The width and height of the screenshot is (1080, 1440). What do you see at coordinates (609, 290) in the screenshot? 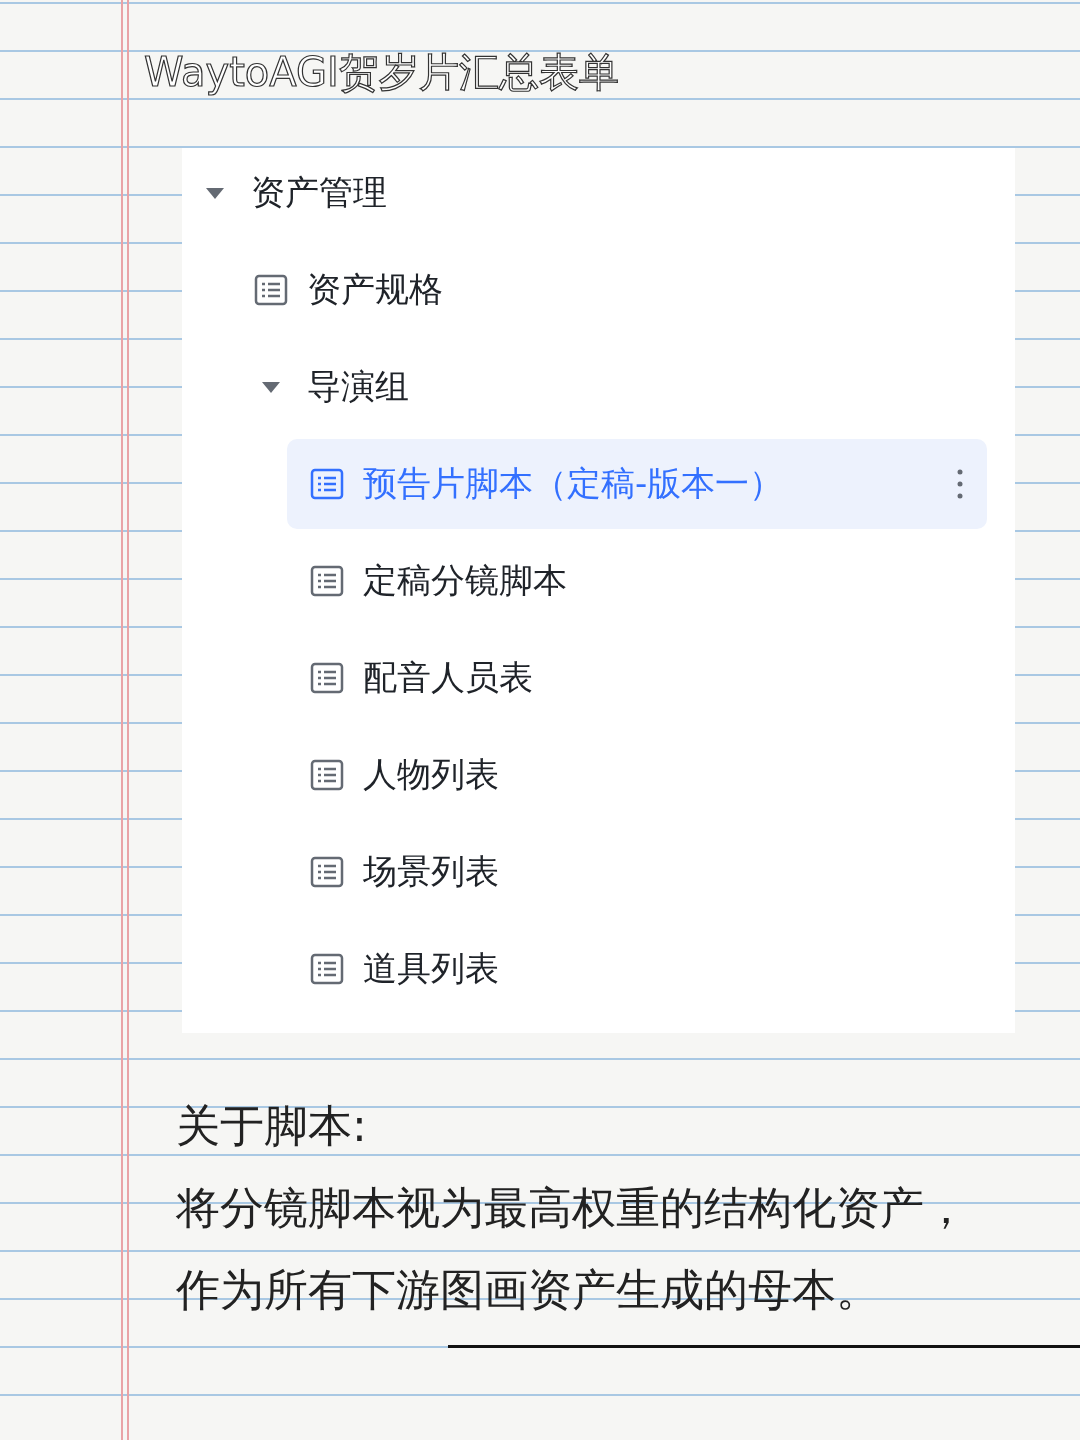
I see `tree-item: 资产规格` at bounding box center [609, 290].